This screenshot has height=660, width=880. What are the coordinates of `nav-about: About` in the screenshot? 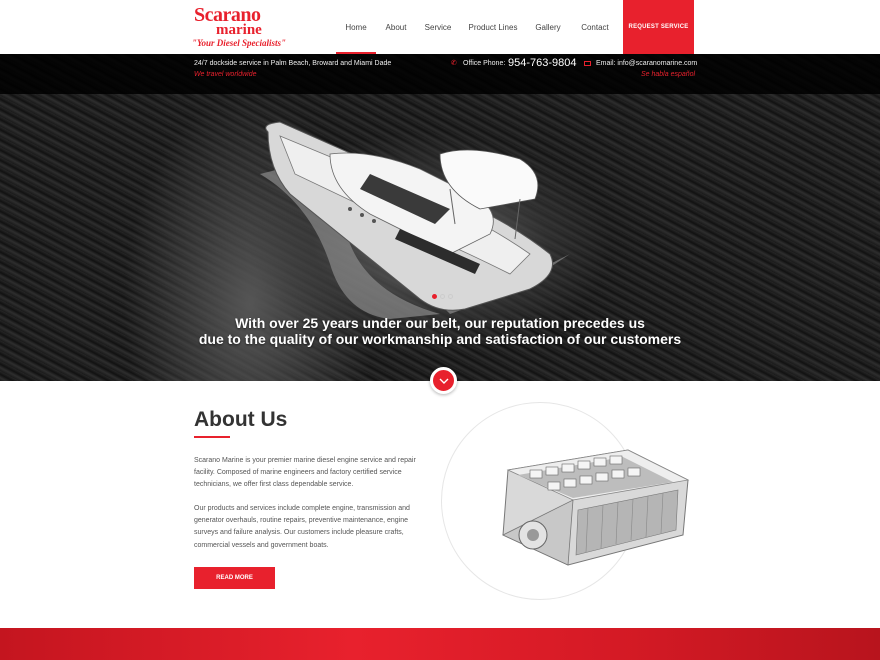 It's located at (396, 27).